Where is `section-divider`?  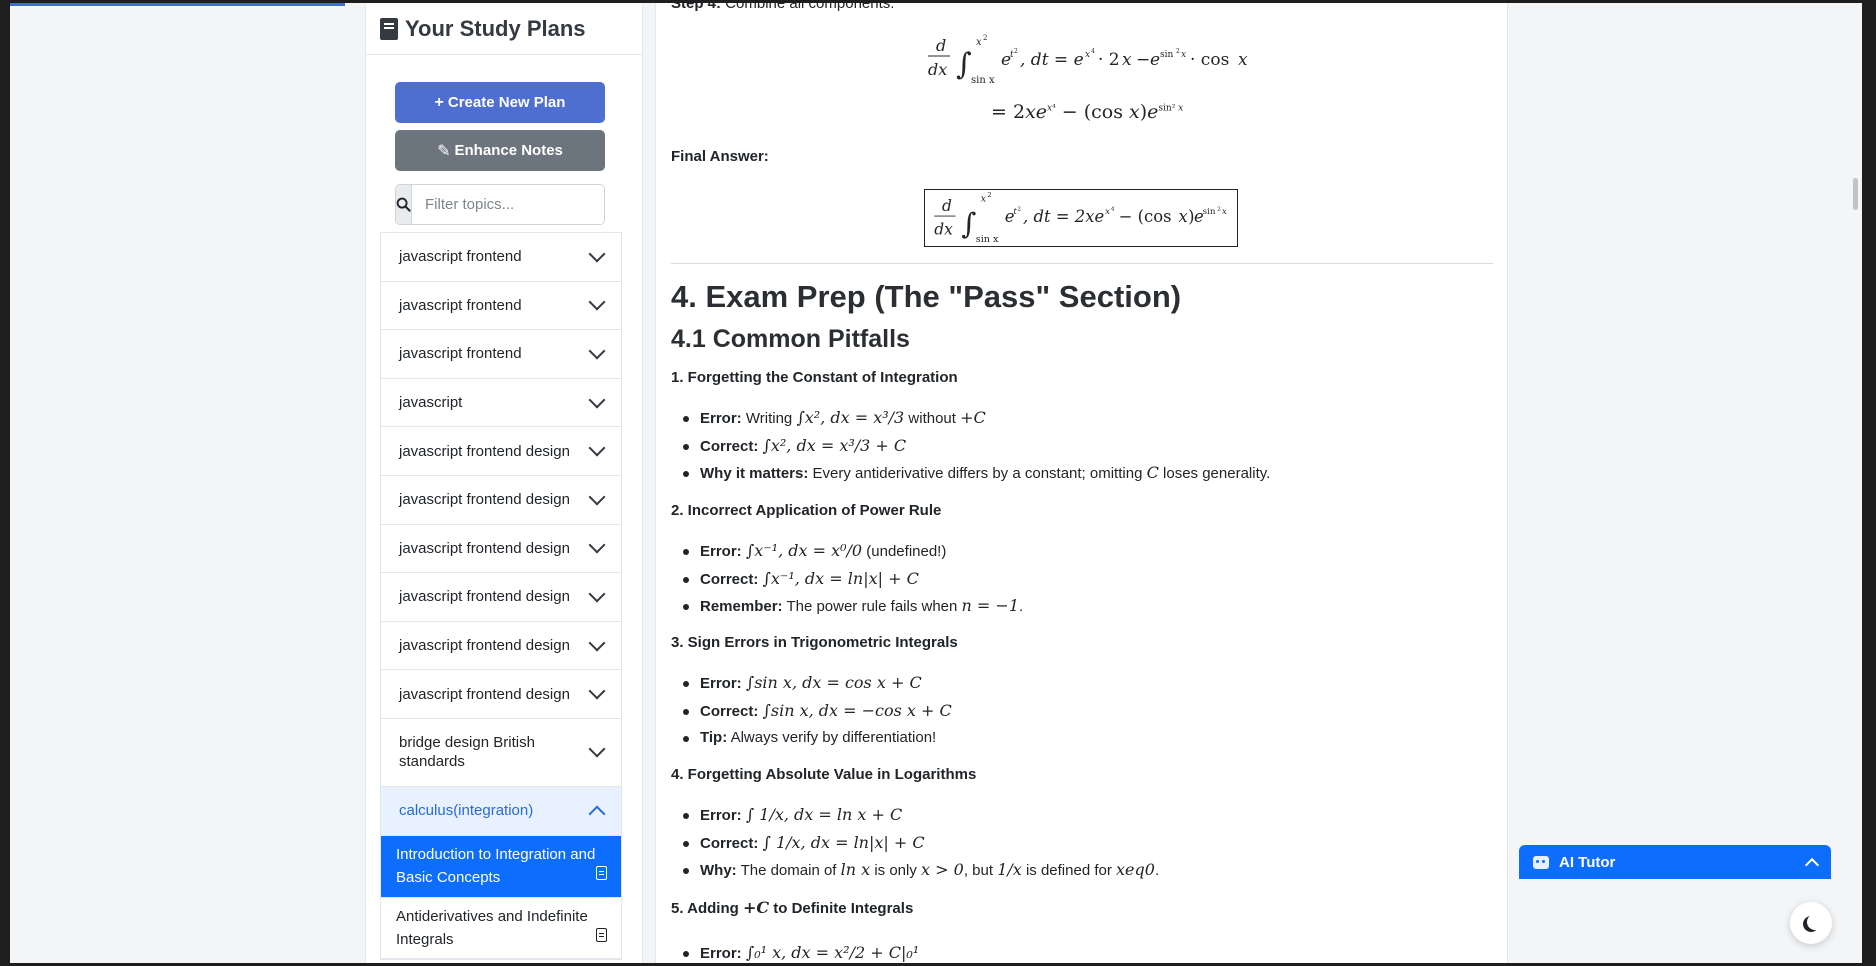
section-divider is located at coordinates (1082, 263).